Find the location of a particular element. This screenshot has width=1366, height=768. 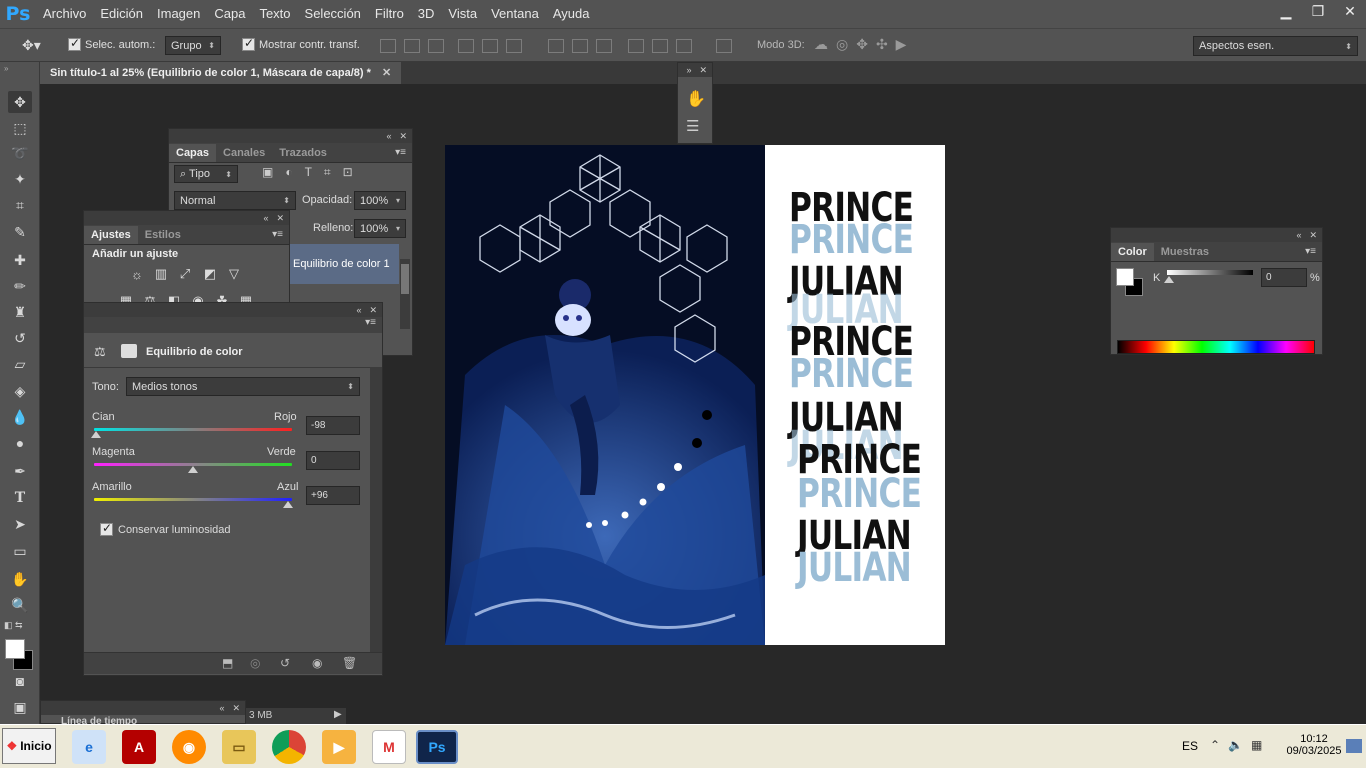

ie-icon: e is located at coordinates (89, 747).